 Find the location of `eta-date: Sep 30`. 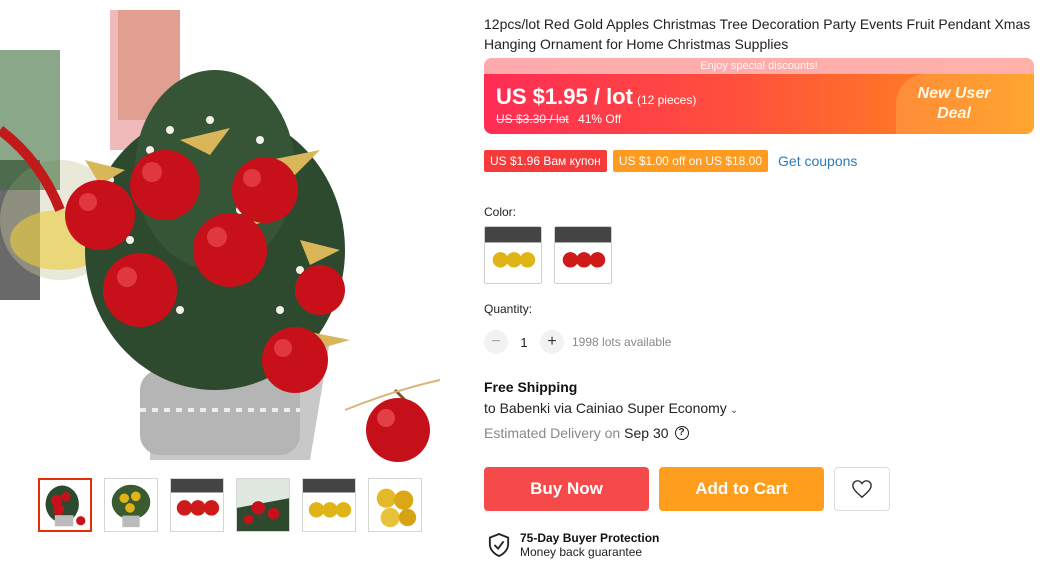

eta-date: Sep 30 is located at coordinates (646, 433).